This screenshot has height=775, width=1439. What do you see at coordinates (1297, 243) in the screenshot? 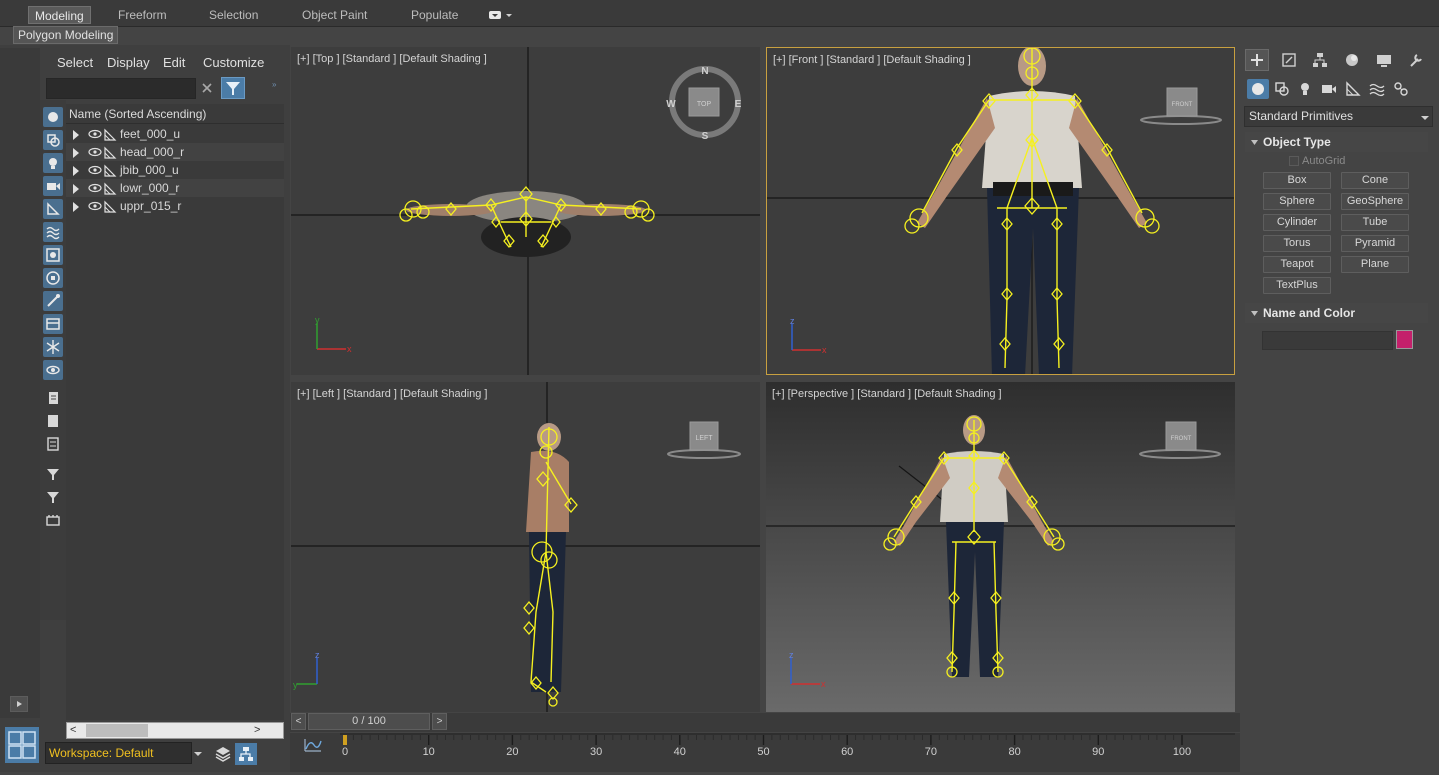
I see `torus-button: Torus` at bounding box center [1297, 243].